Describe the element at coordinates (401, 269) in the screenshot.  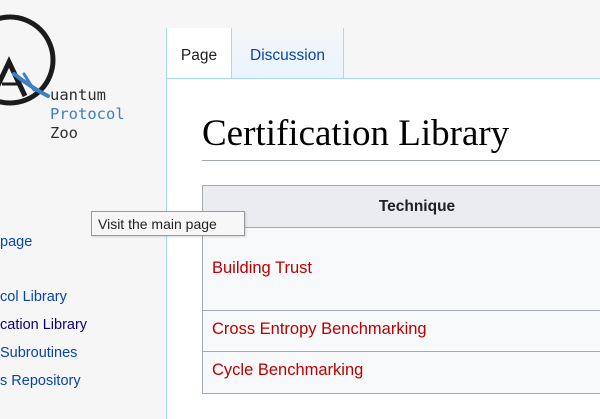
I see `table-row: Building Trust` at that location.